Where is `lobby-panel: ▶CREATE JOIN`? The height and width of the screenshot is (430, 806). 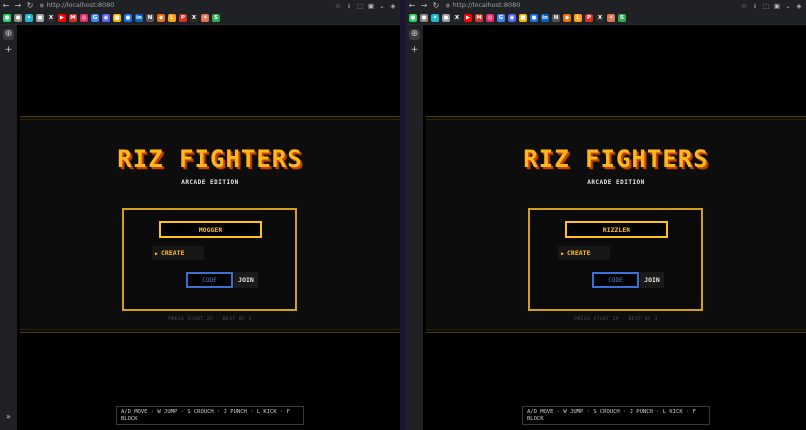 lobby-panel: ▶CREATE JOIN is located at coordinates (209, 259).